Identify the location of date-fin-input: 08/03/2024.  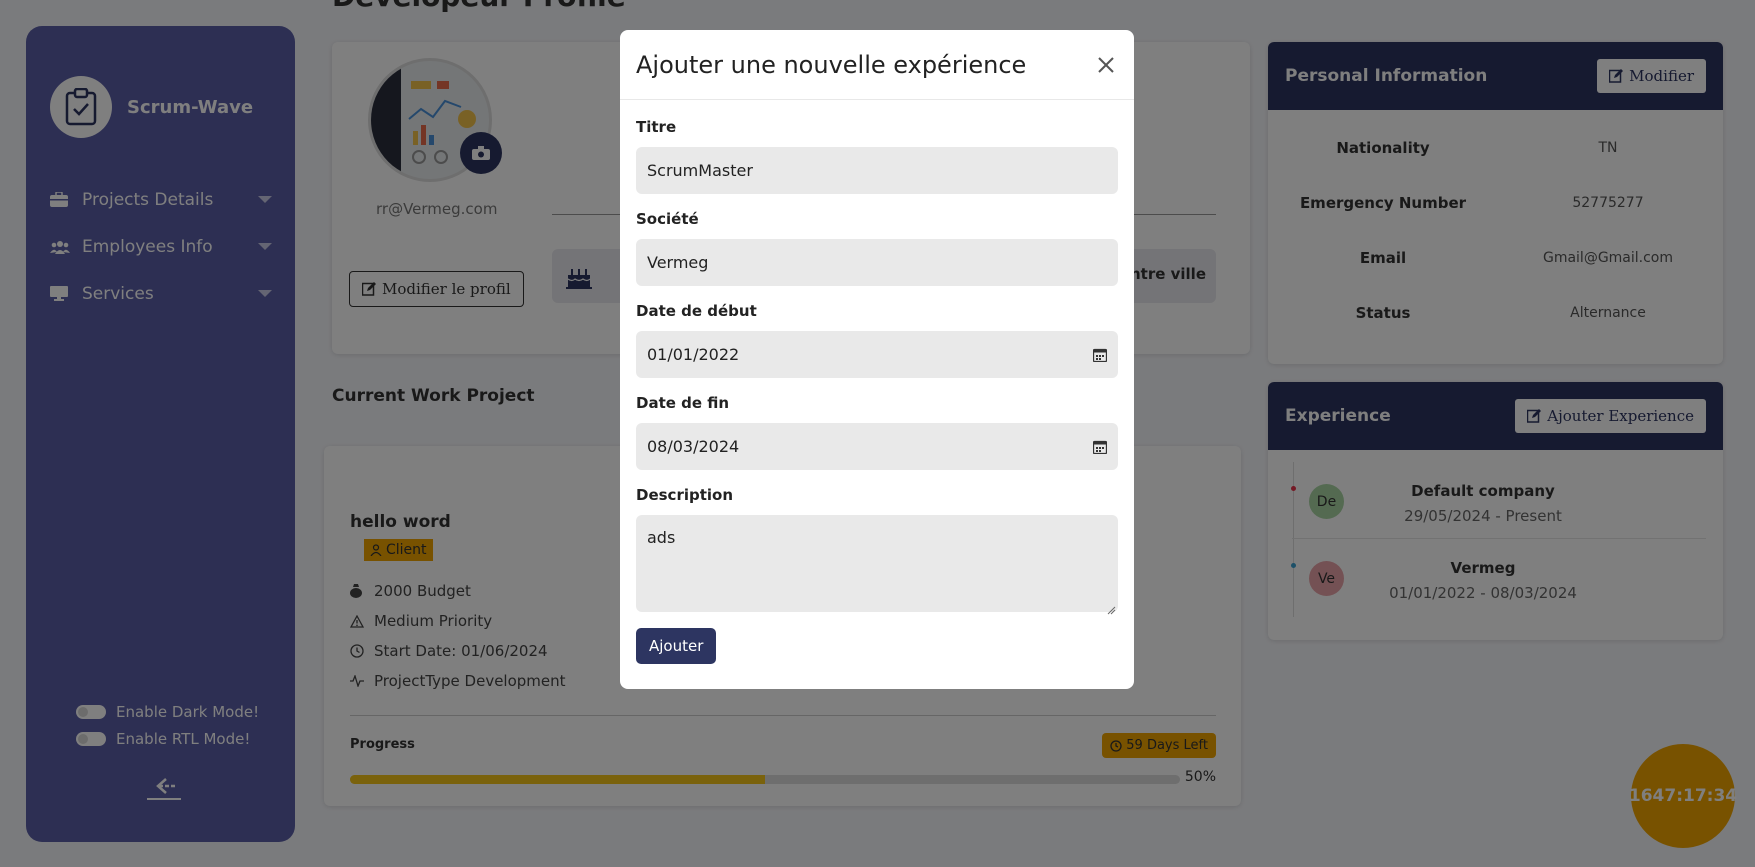
(877, 446).